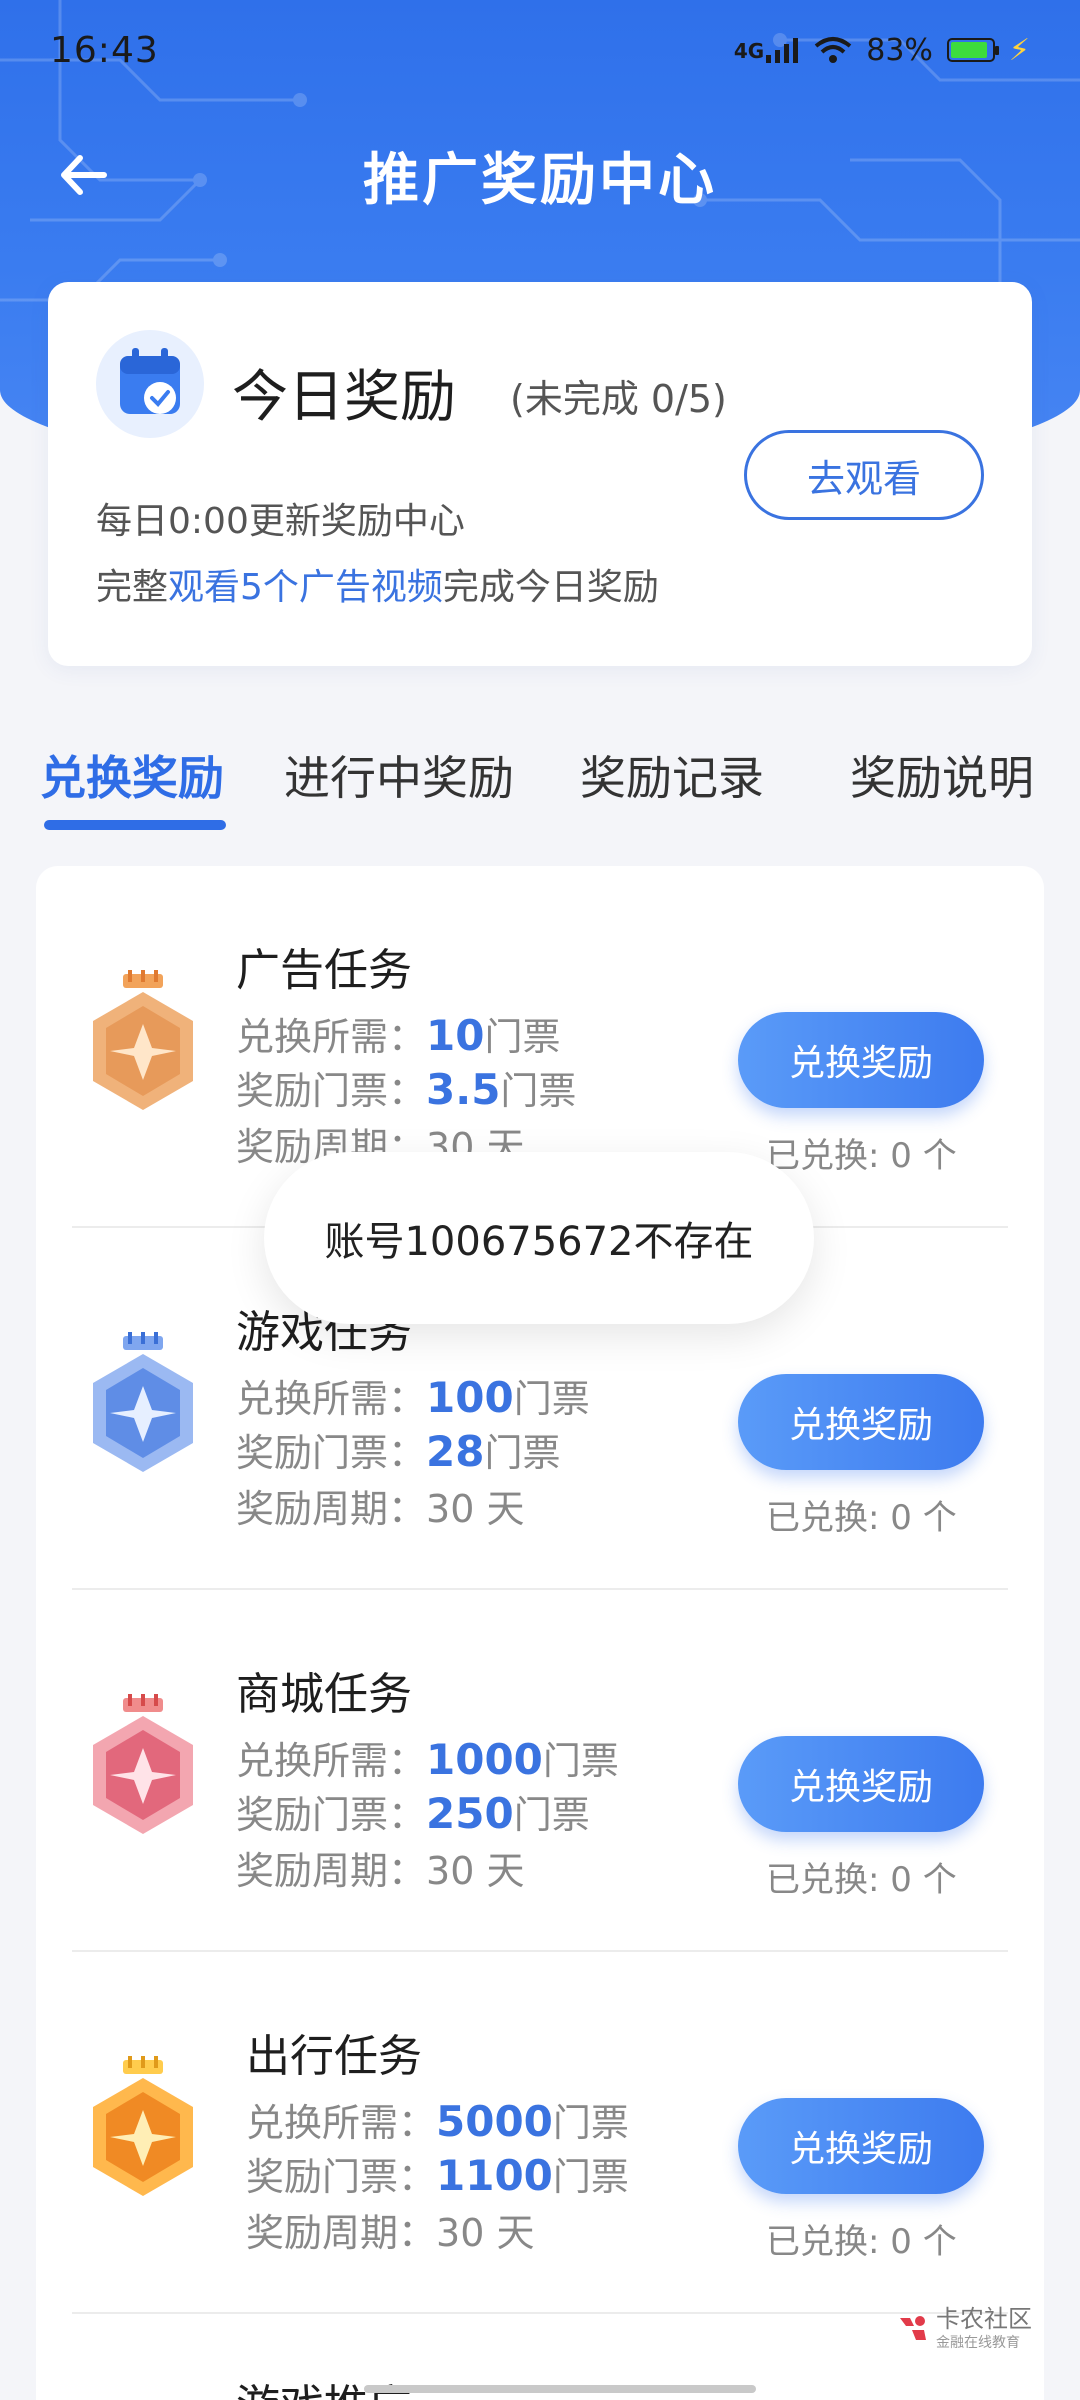 Image resolution: width=1080 pixels, height=2400 pixels. Describe the element at coordinates (463, 1089) in the screenshot. I see `reward-value: 3.5` at that location.